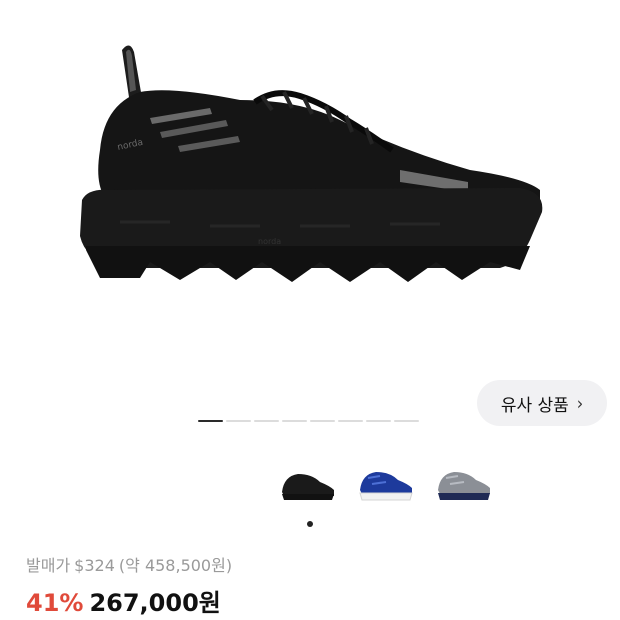  I want to click on release-price: 발매가 $324 (약 458,500원), so click(131, 564).